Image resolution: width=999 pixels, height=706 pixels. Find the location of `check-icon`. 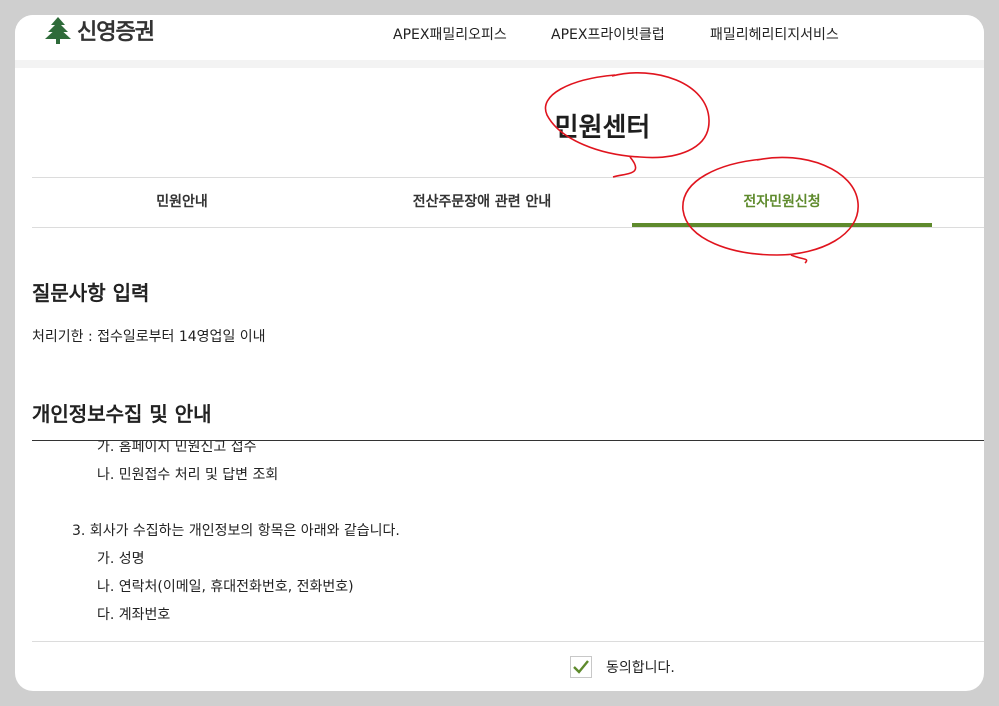

check-icon is located at coordinates (581, 667).